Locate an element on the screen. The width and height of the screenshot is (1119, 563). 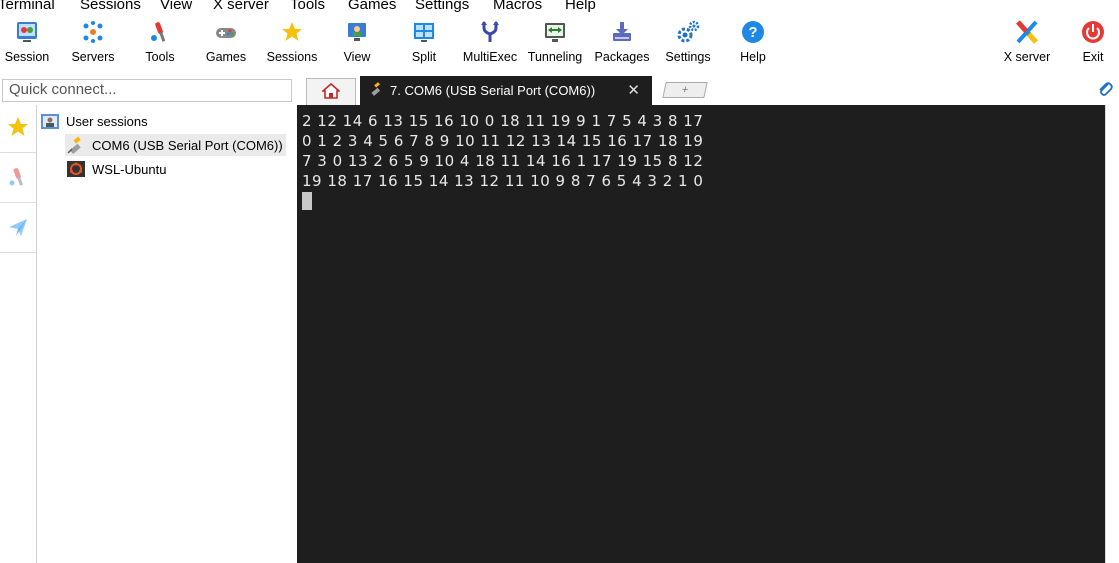
session-button: Session is located at coordinates (27, 43).